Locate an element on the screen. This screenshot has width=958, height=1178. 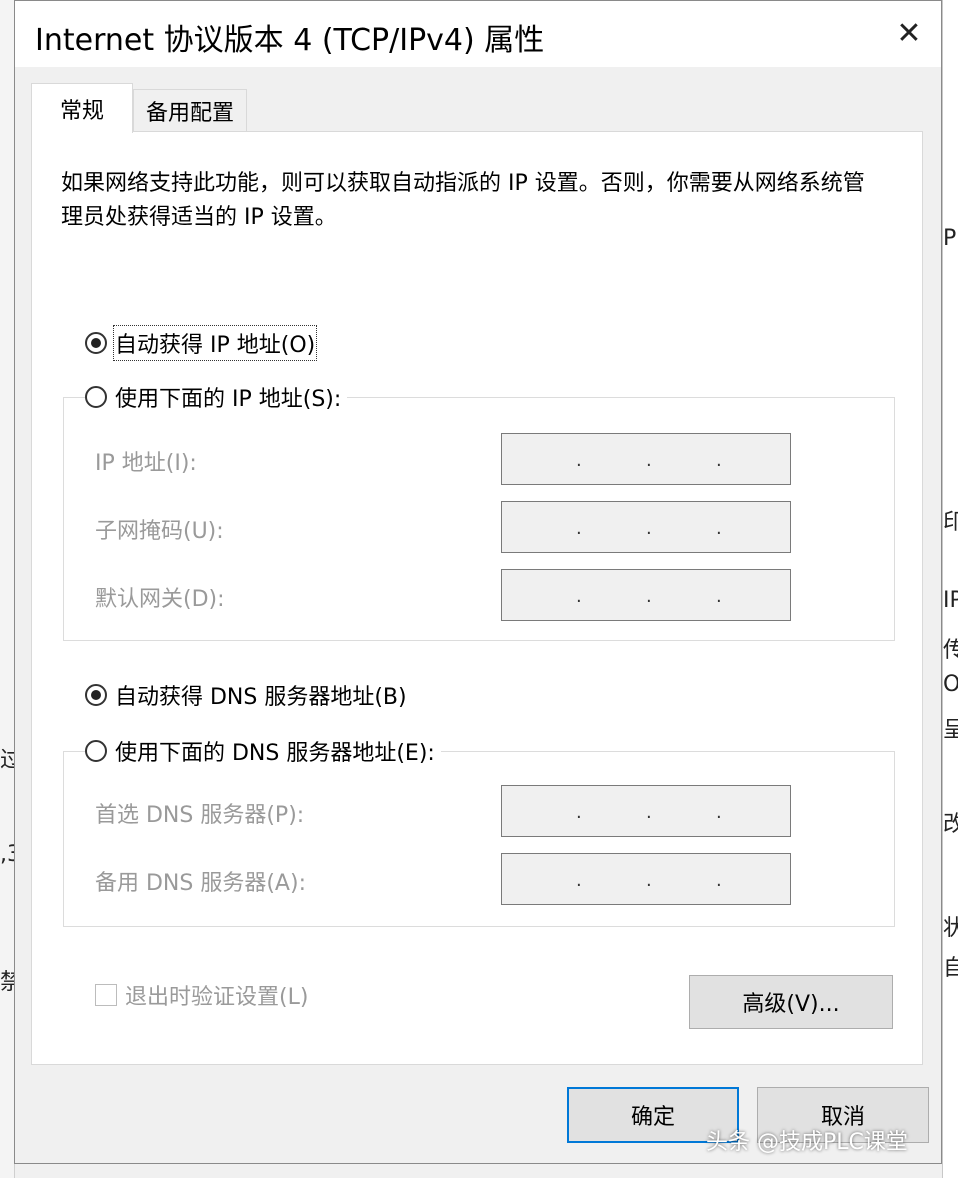
radio-auto-ip-button is located at coordinates (96, 343).